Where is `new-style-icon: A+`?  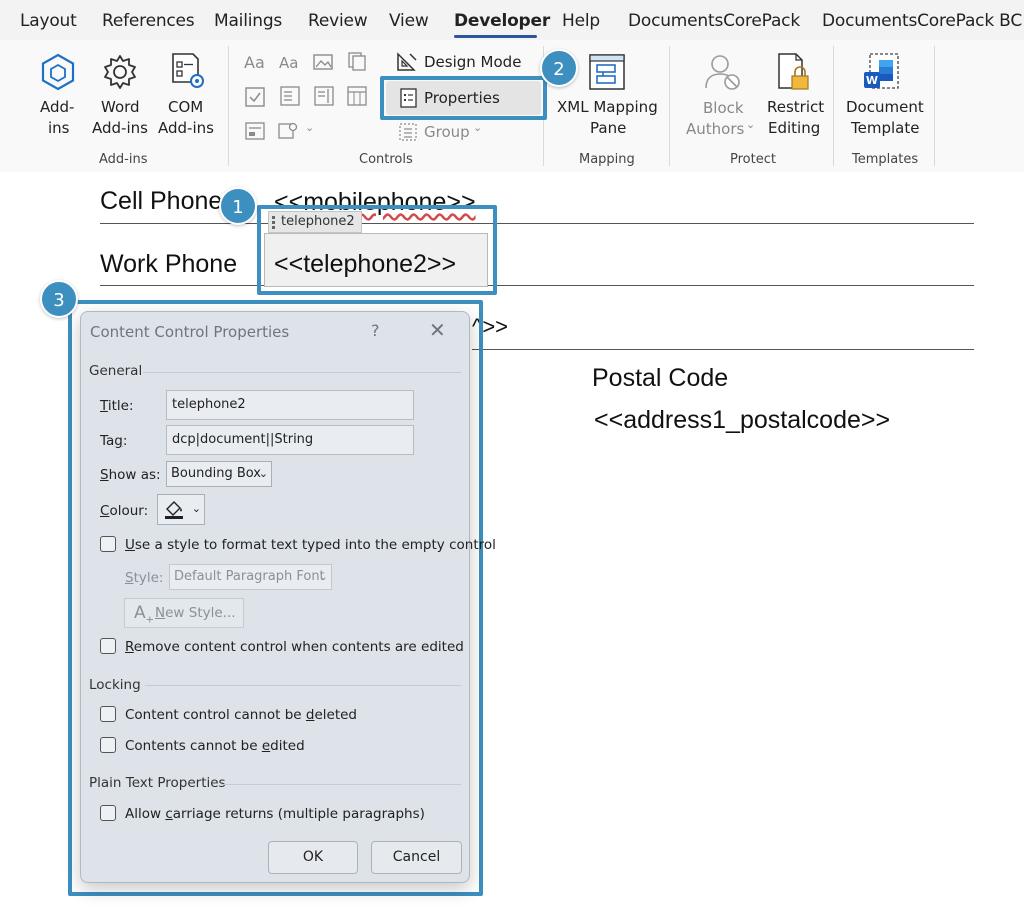 new-style-icon: A+ is located at coordinates (144, 614).